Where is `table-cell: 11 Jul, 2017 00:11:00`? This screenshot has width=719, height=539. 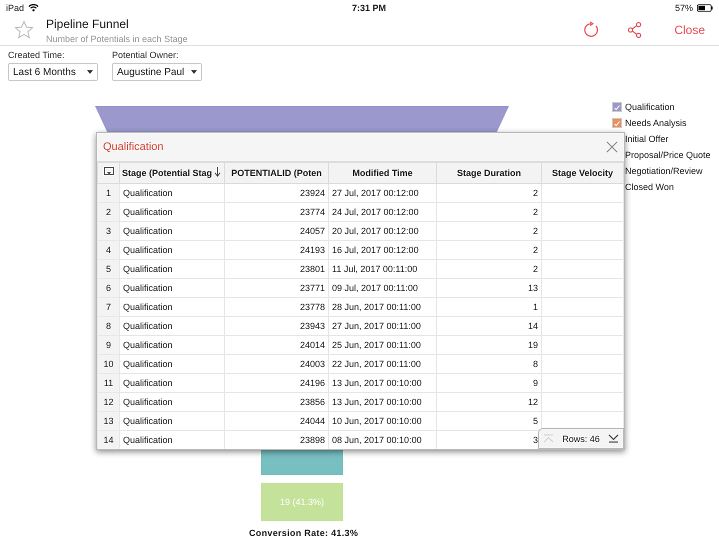 table-cell: 11 Jul, 2017 00:11:00 is located at coordinates (382, 269).